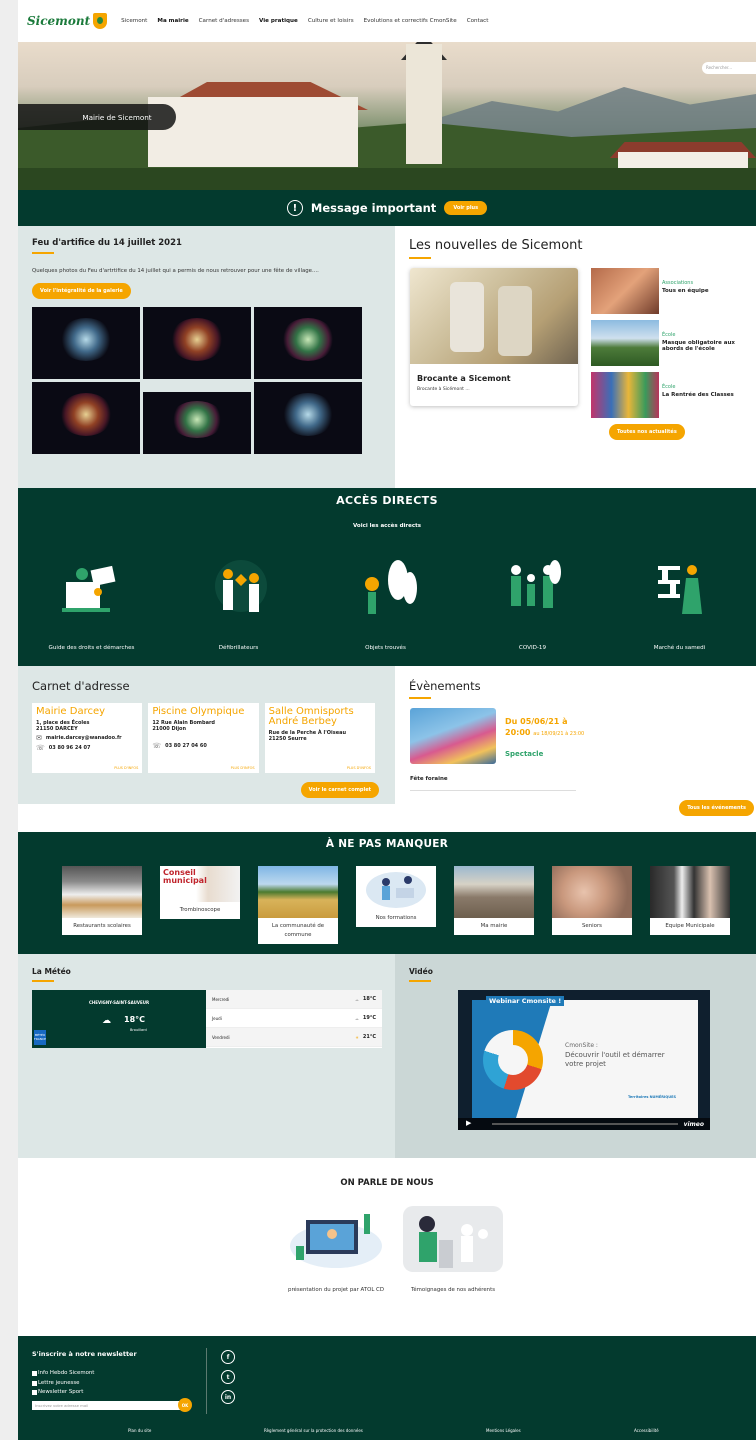 The image size is (756, 1440). What do you see at coordinates (524, 754) in the screenshot?
I see `event-type: Spectacle` at bounding box center [524, 754].